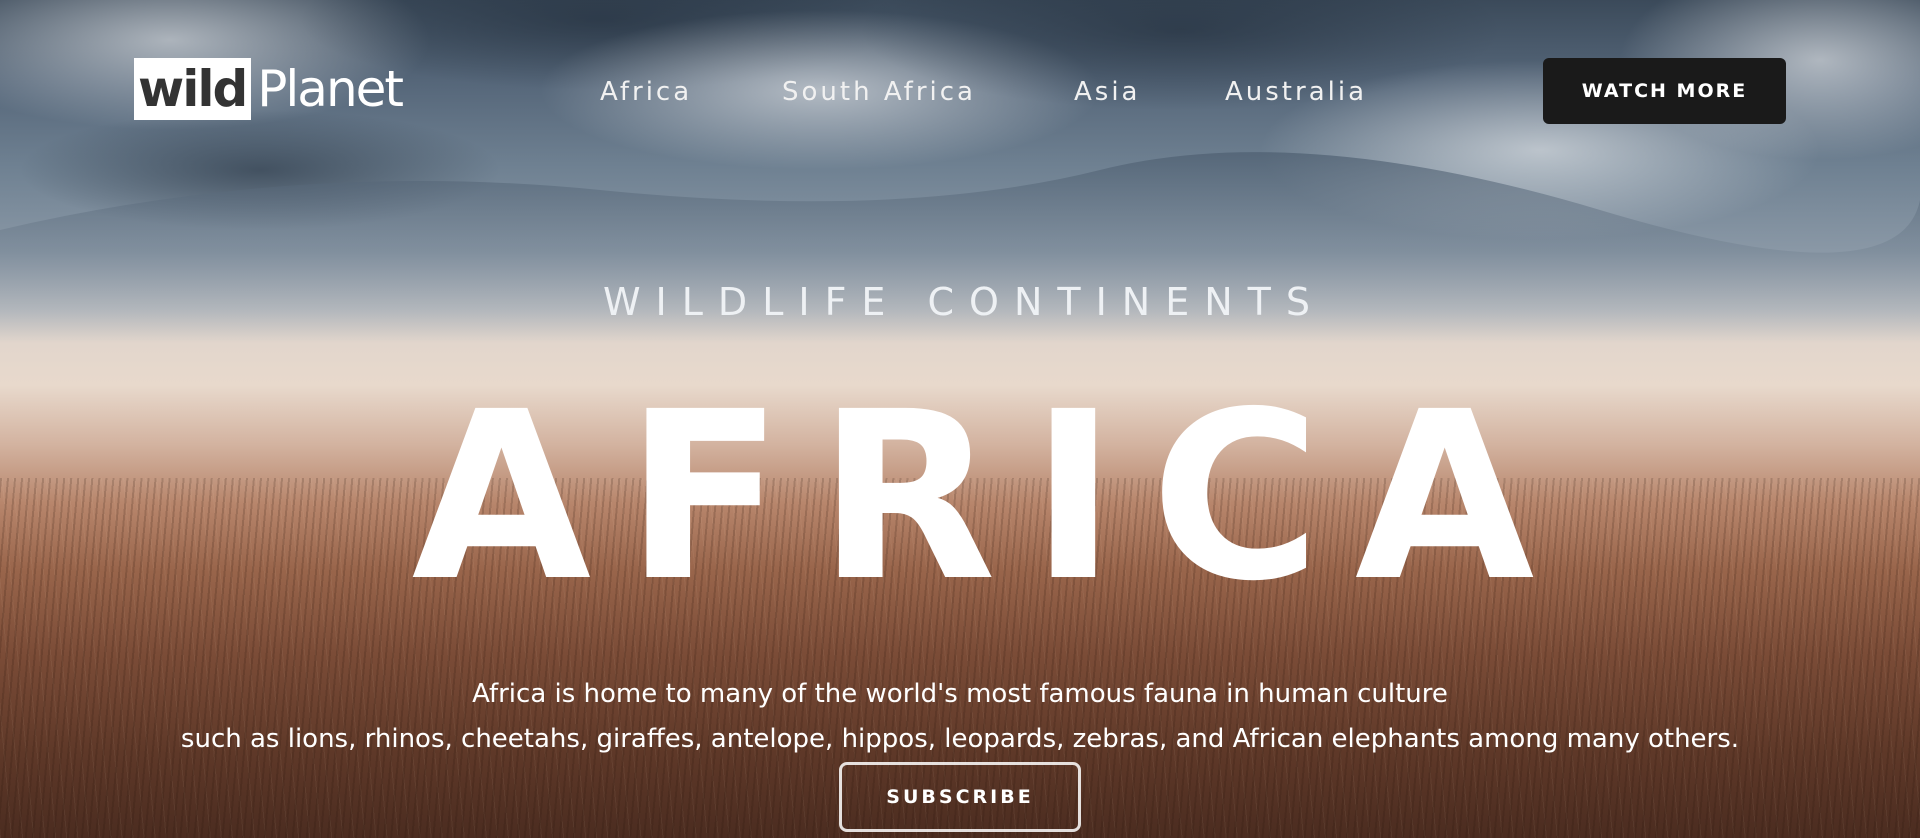 The width and height of the screenshot is (1920, 838). Describe the element at coordinates (960, 797) in the screenshot. I see `subscribe-button: SUBSCRIBE` at that location.